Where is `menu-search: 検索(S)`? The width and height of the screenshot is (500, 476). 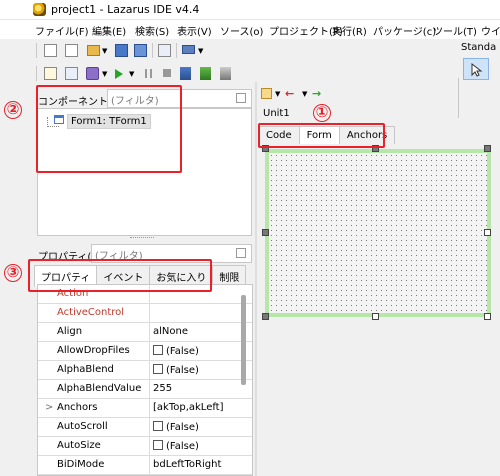
menu-search: 検索(S) is located at coordinates (152, 30).